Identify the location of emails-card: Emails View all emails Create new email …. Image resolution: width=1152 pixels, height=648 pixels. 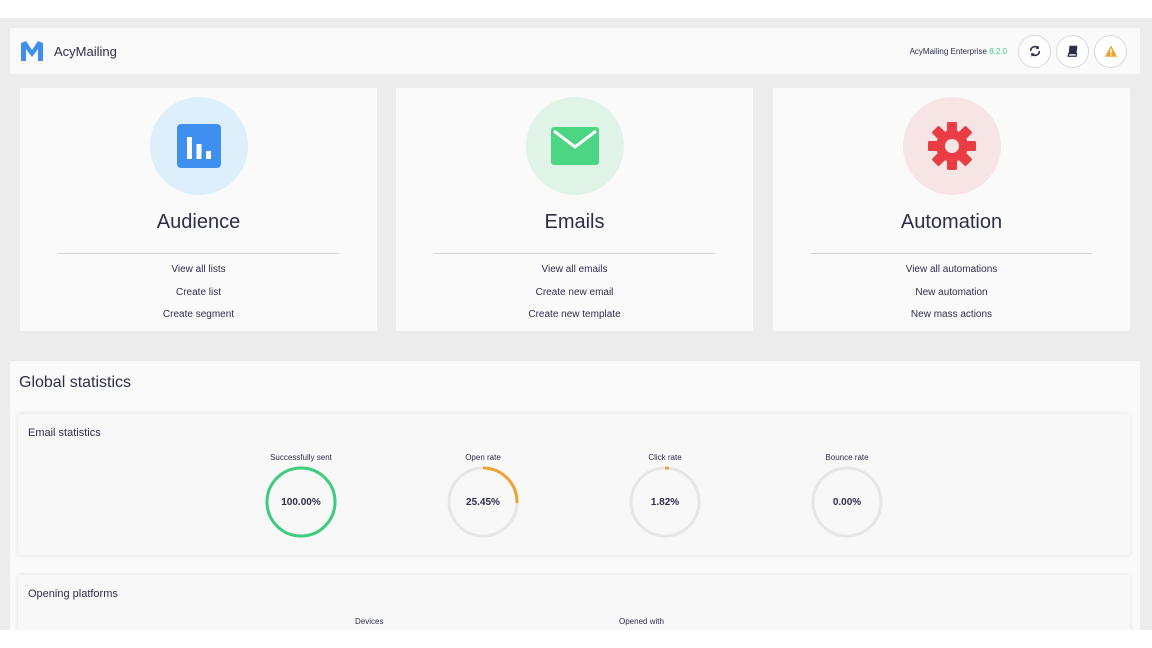
(574, 209).